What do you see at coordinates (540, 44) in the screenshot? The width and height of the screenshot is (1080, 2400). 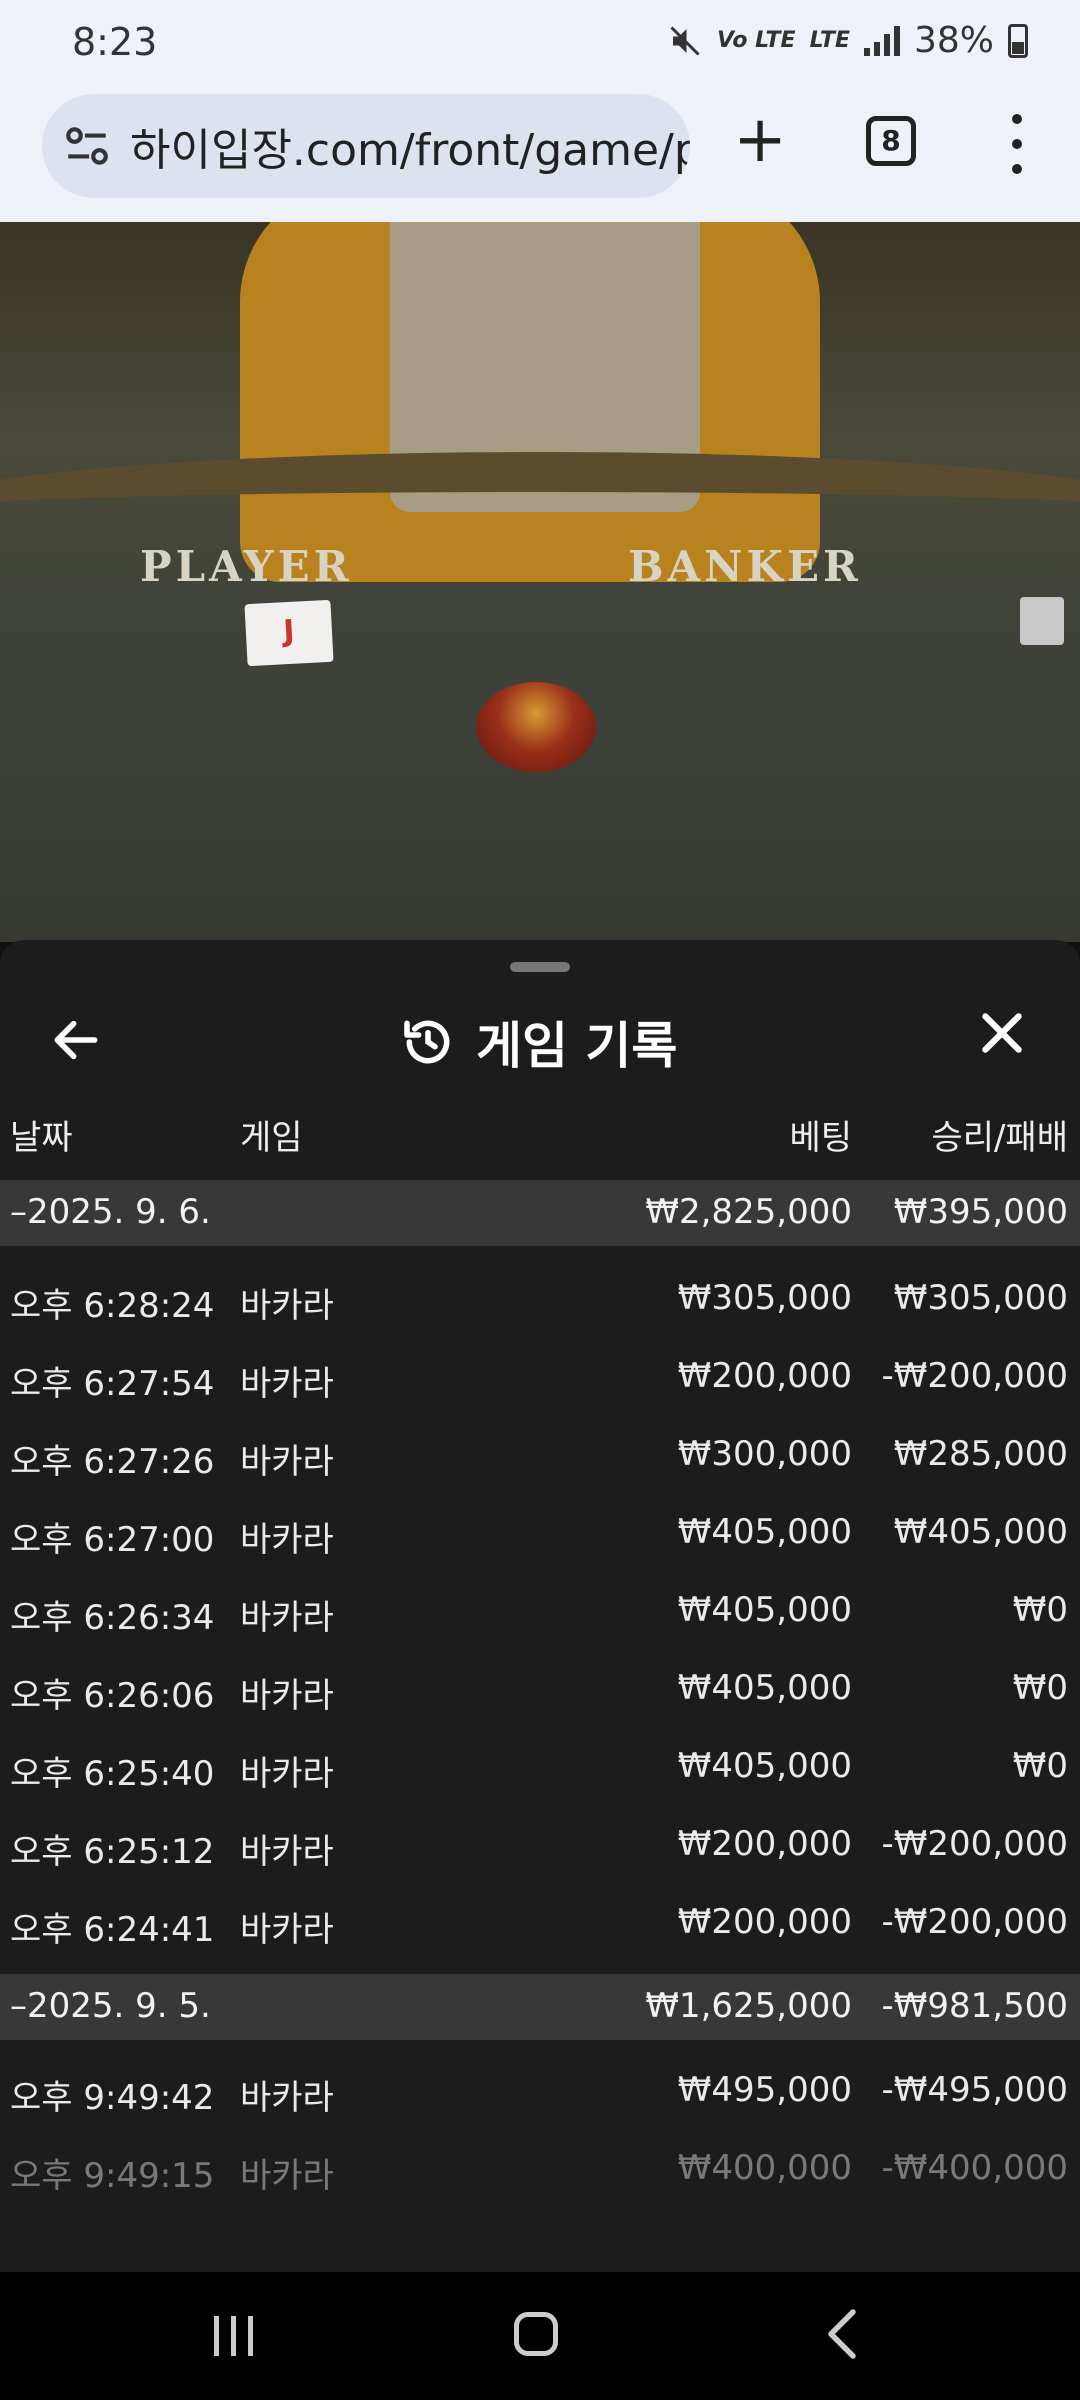 I see `status-bar: 8:23 Vo LTE LTE 38%` at bounding box center [540, 44].